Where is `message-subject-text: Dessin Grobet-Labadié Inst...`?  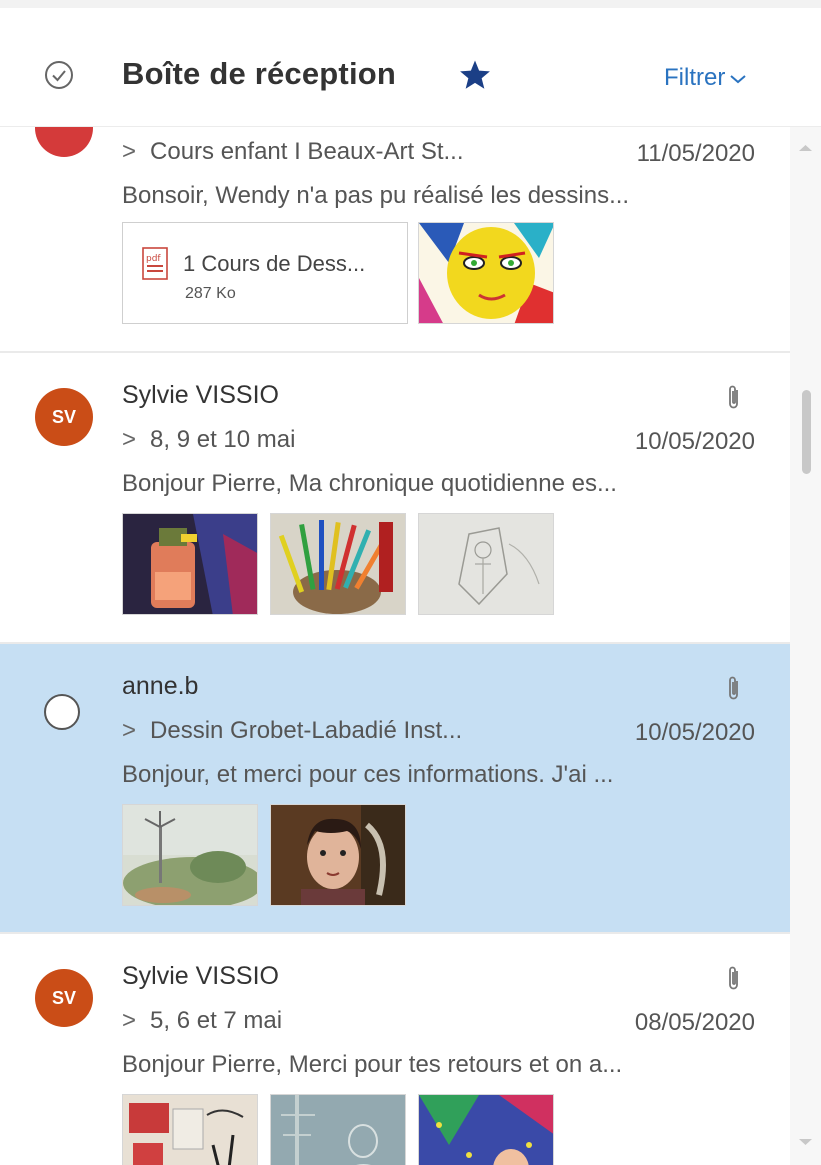 message-subject-text: Dessin Grobet-Labadié Inst... is located at coordinates (306, 730).